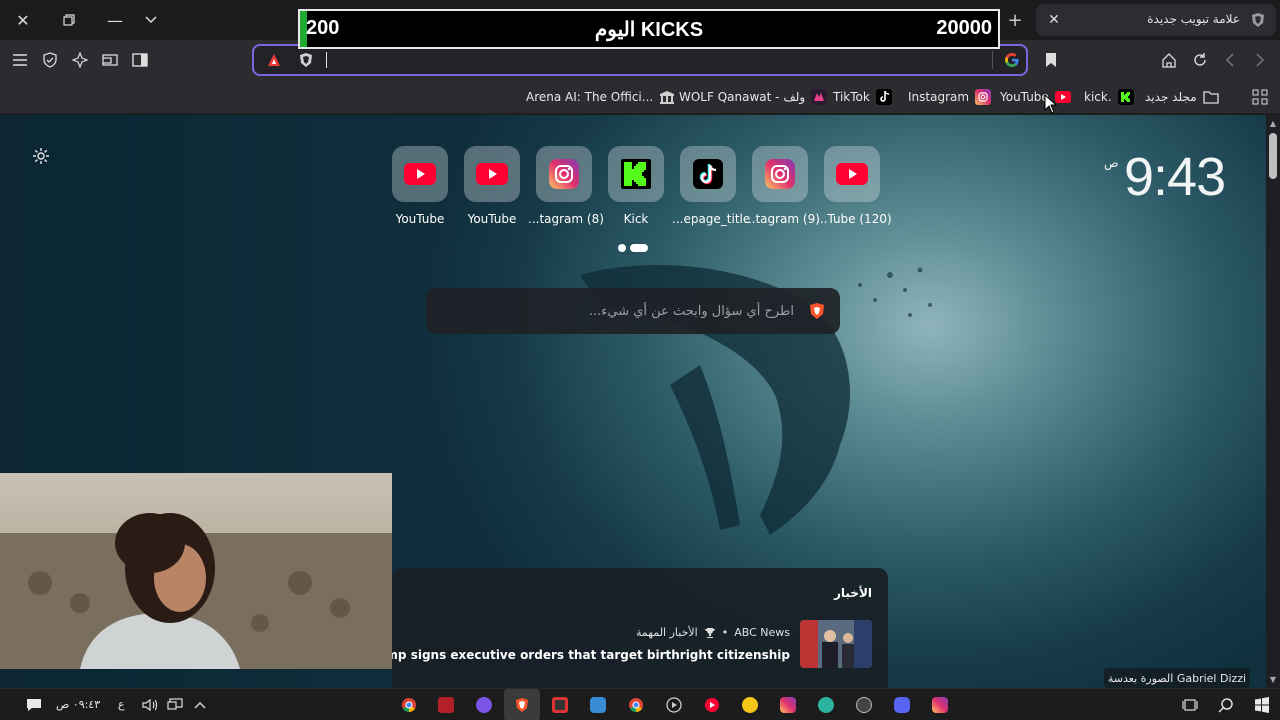  I want to click on menu-icon, so click(20, 60).